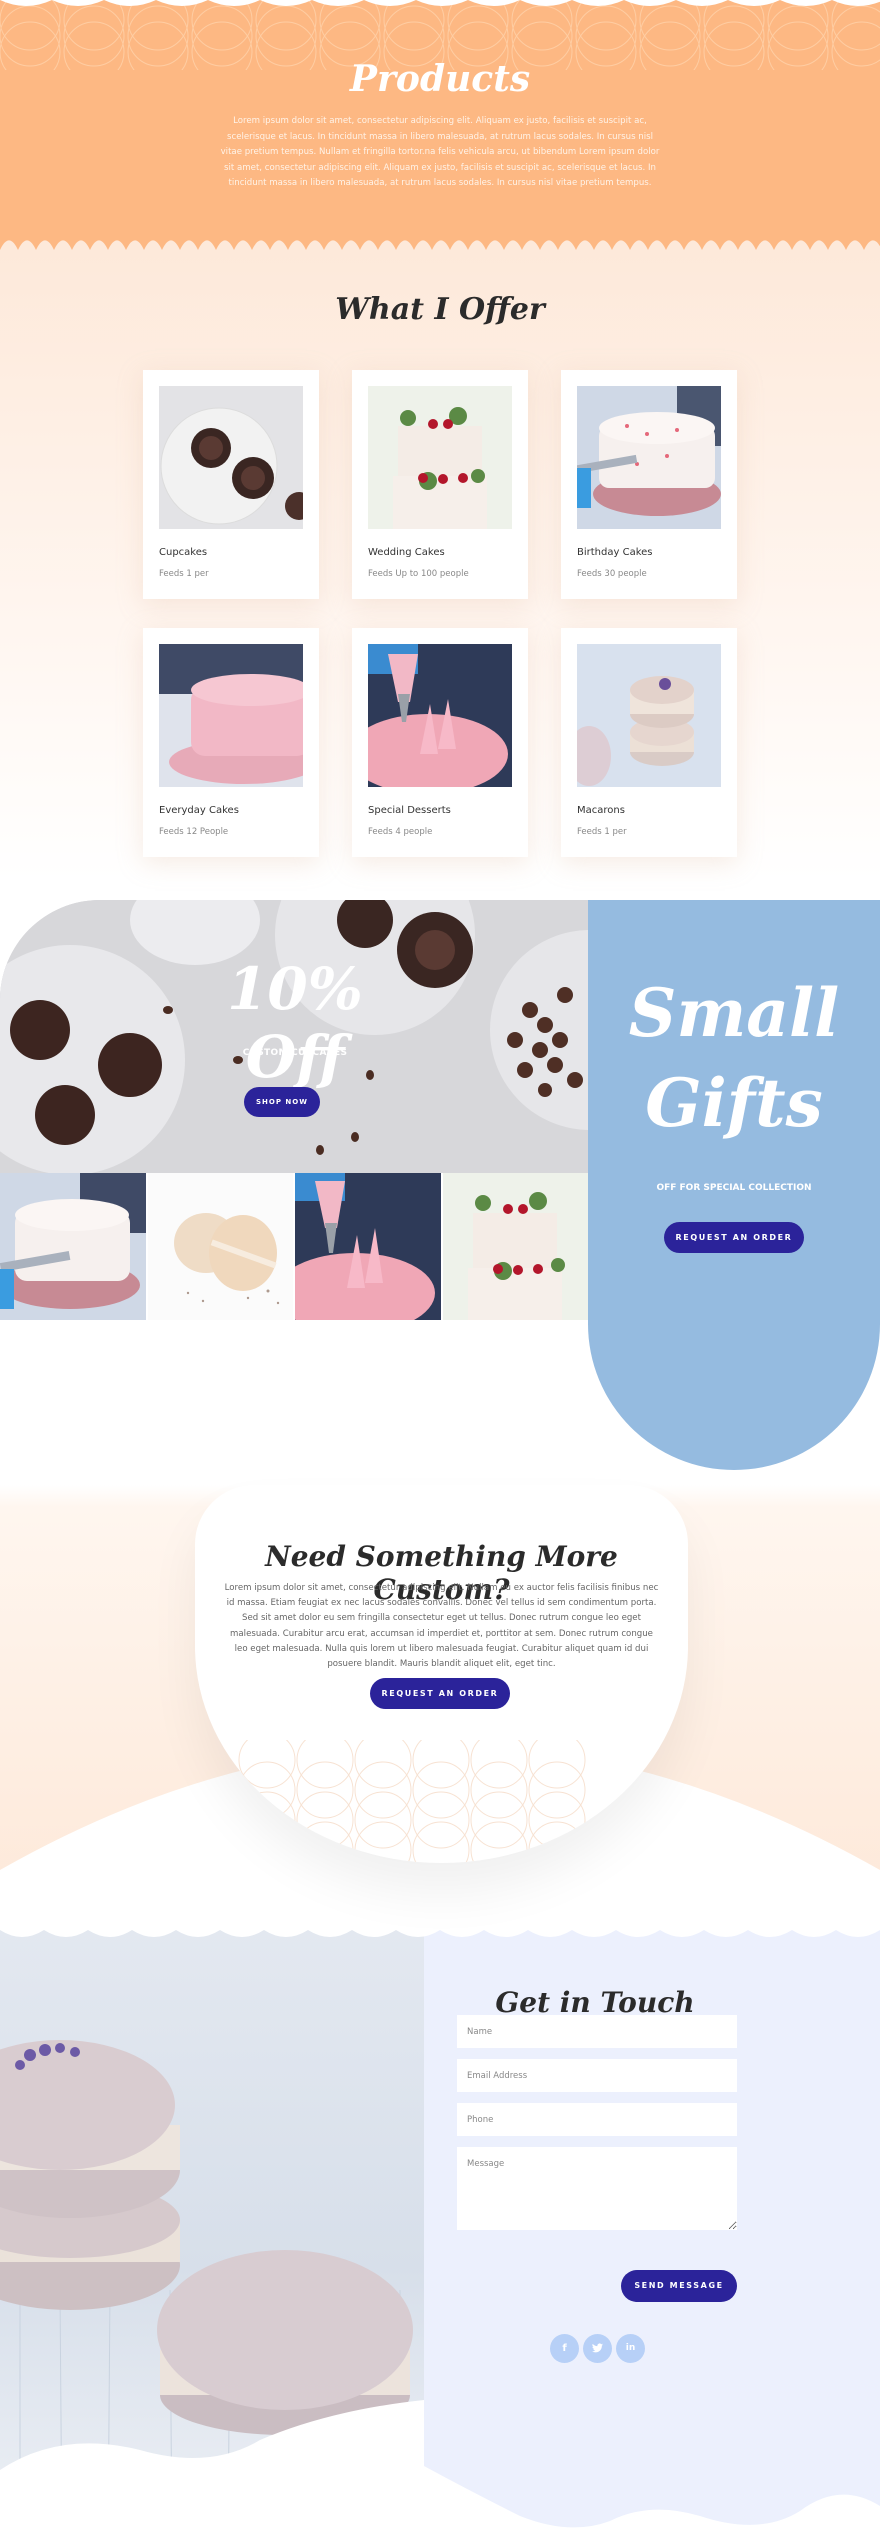 The height and width of the screenshot is (2546, 880). I want to click on product-card: Macarons Feeds 1 per, so click(649, 742).